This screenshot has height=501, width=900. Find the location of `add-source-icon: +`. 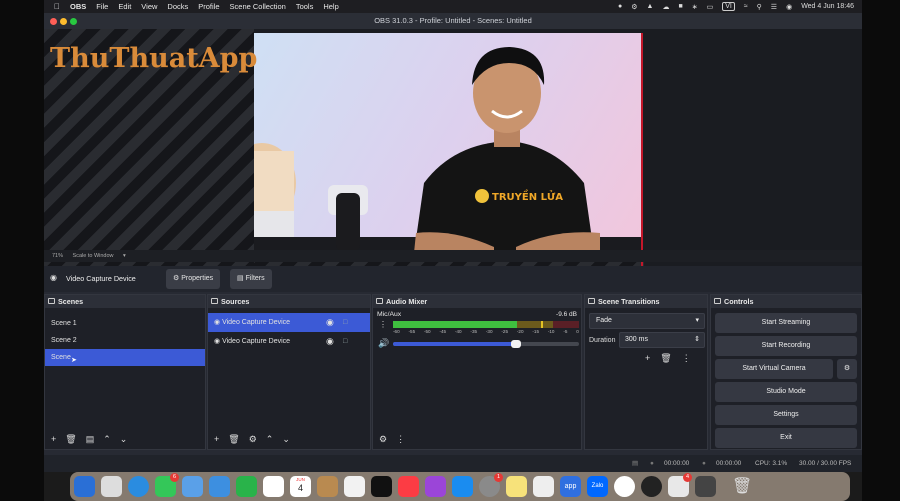

add-source-icon: + is located at coordinates (216, 439).